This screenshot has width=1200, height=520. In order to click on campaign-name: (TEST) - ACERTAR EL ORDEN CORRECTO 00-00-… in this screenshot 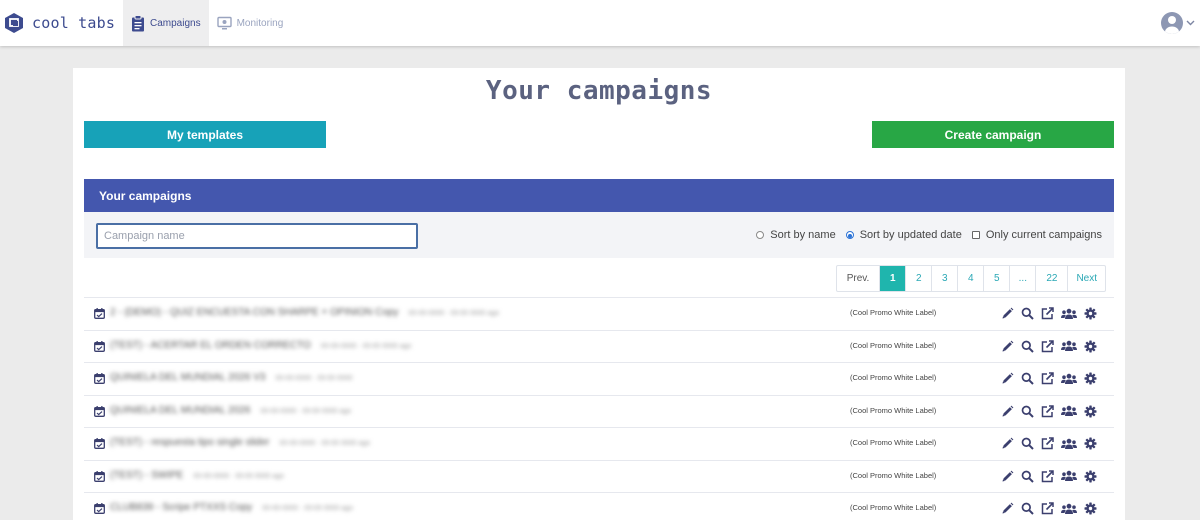, I will do `click(260, 345)`.